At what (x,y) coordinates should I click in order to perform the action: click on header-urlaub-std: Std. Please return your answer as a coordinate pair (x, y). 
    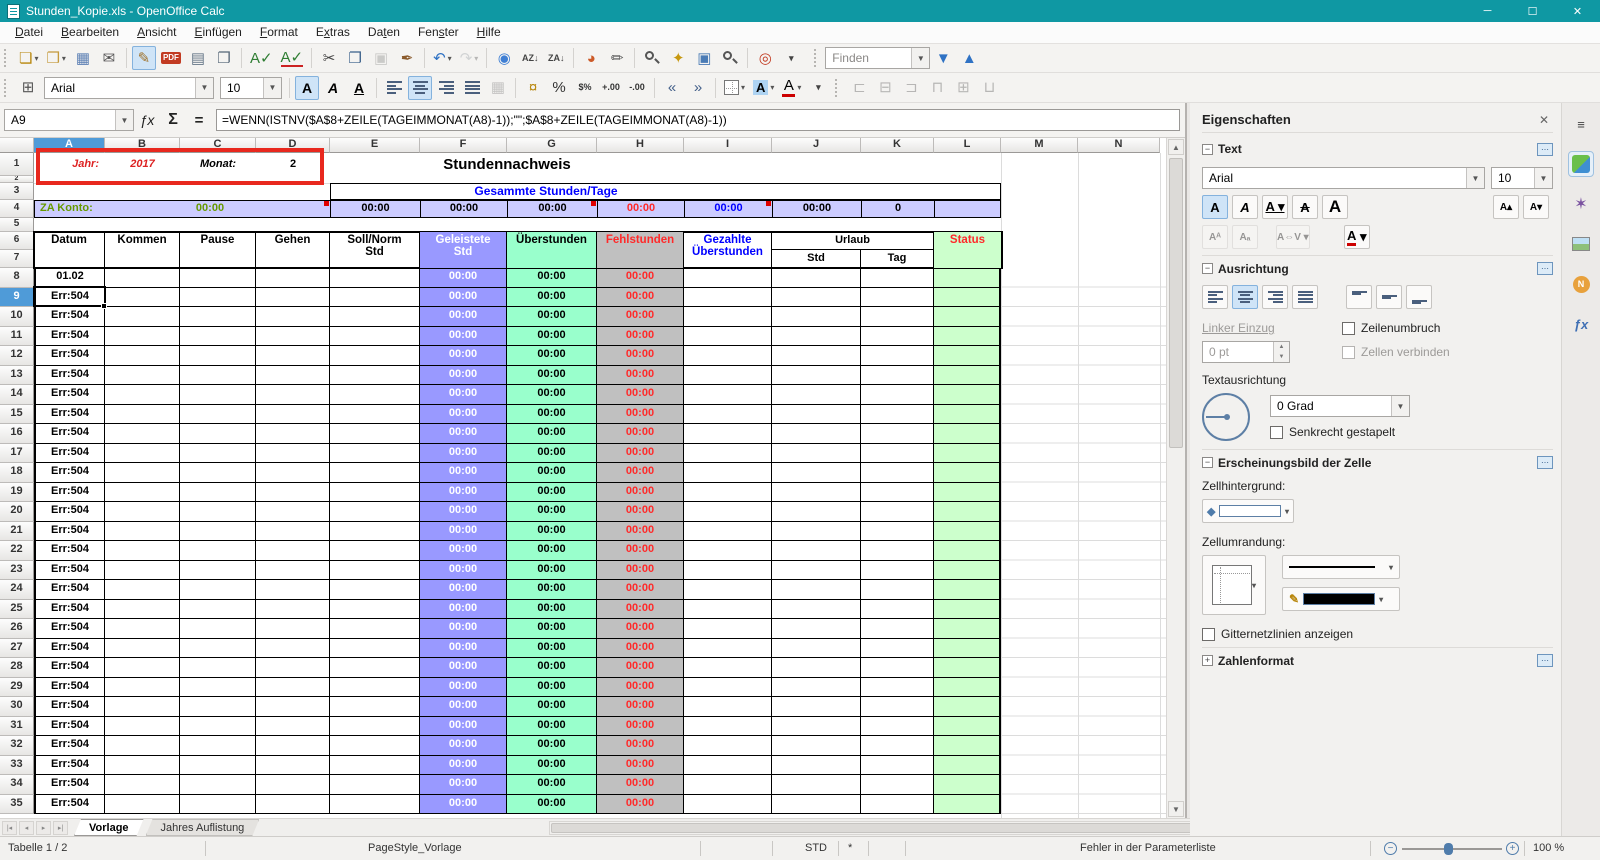
    Looking at the image, I should click on (816, 259).